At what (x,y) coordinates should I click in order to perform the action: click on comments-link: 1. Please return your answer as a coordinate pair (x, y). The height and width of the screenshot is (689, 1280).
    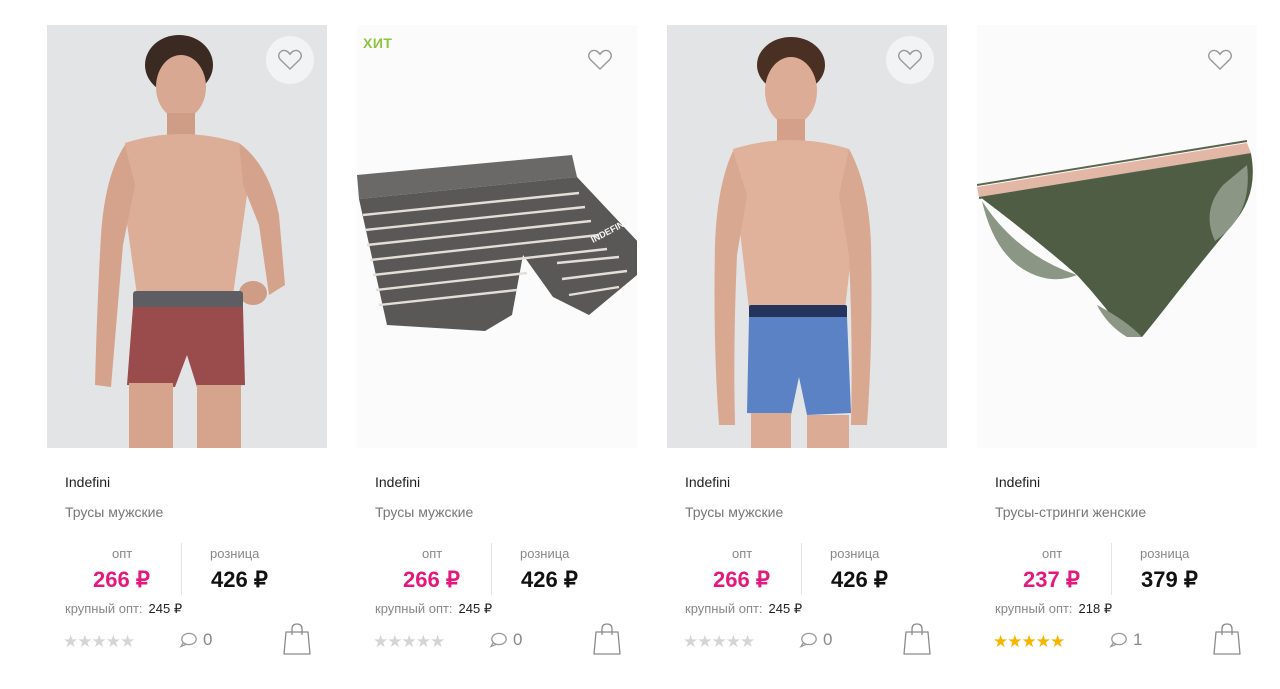
    Looking at the image, I should click on (1125, 640).